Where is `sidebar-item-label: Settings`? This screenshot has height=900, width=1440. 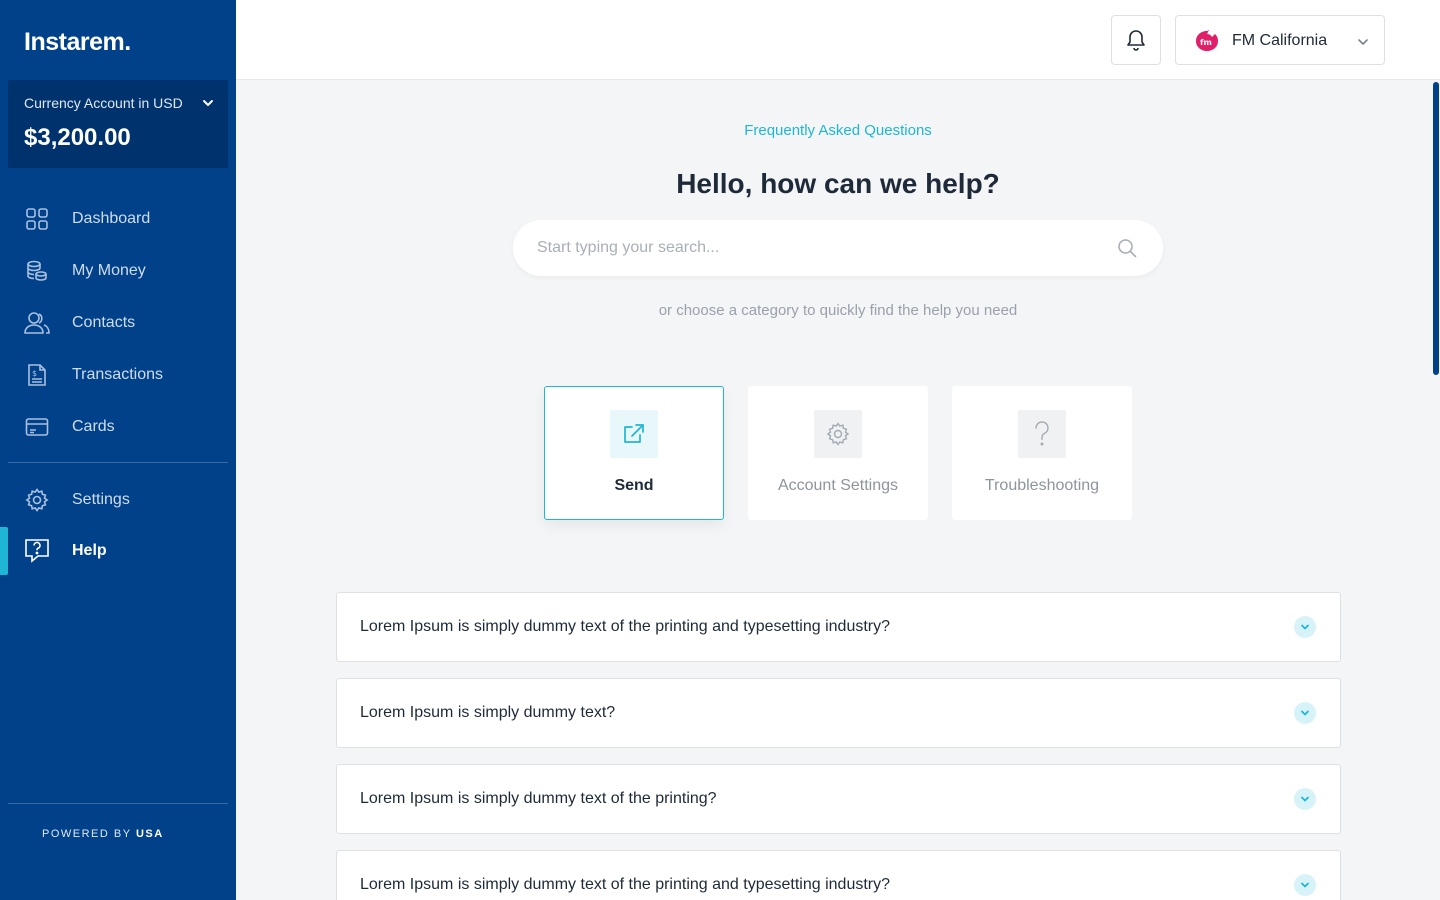
sidebar-item-label: Settings is located at coordinates (101, 499).